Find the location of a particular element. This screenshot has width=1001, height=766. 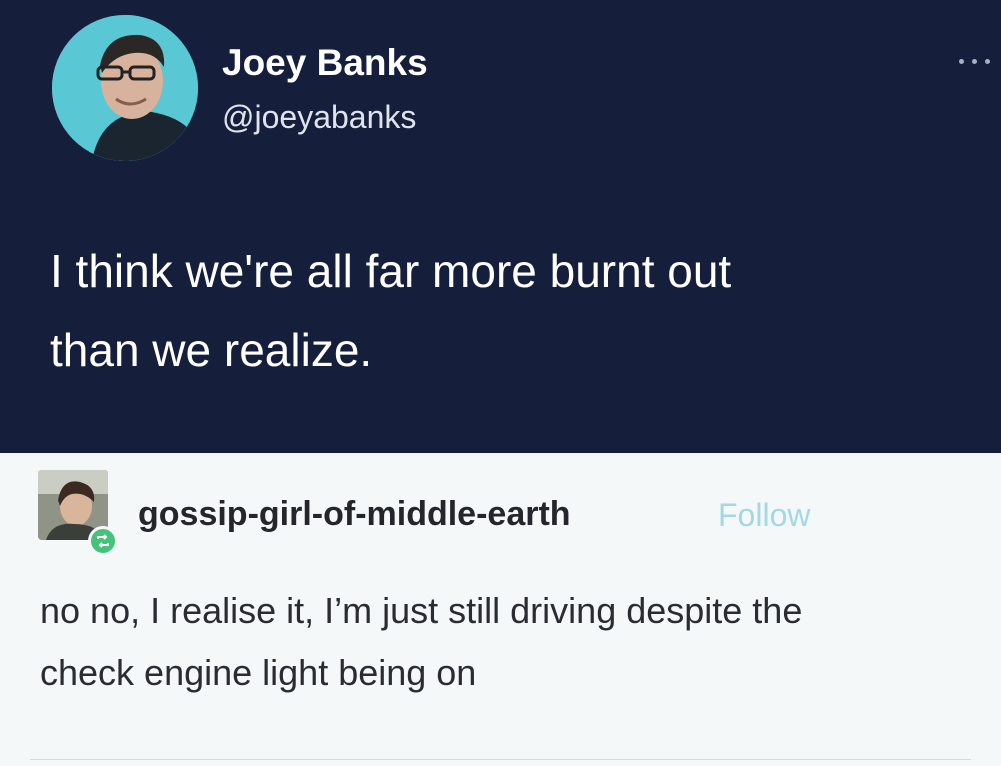

avatar-image is located at coordinates (125, 88).